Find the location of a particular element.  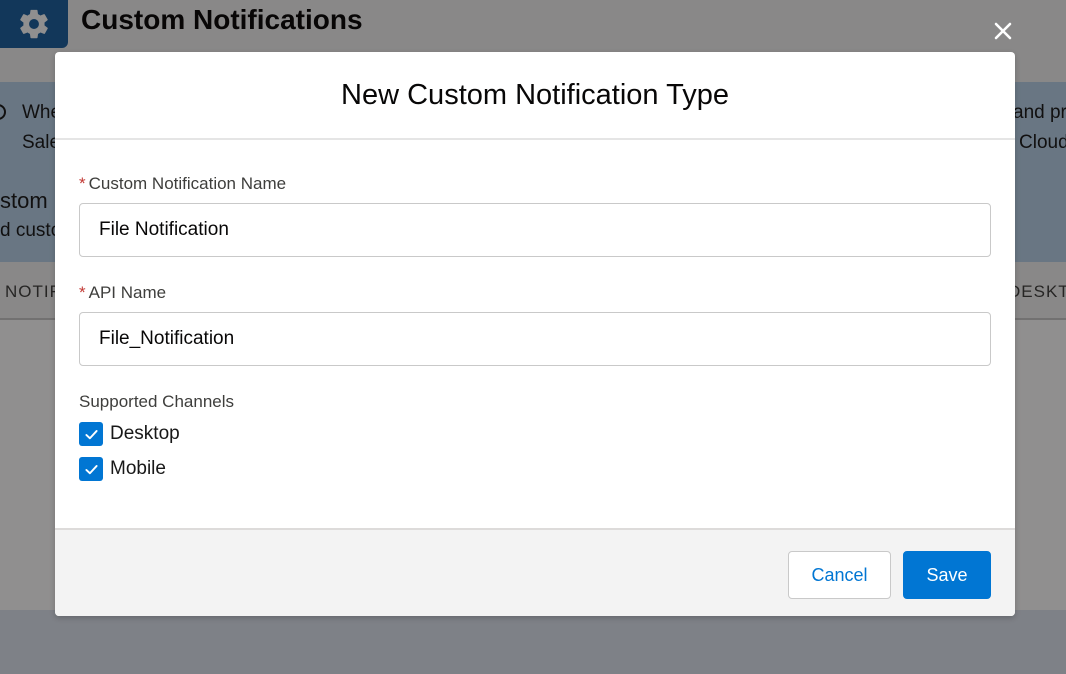

mobile-checkbox is located at coordinates (91, 469).